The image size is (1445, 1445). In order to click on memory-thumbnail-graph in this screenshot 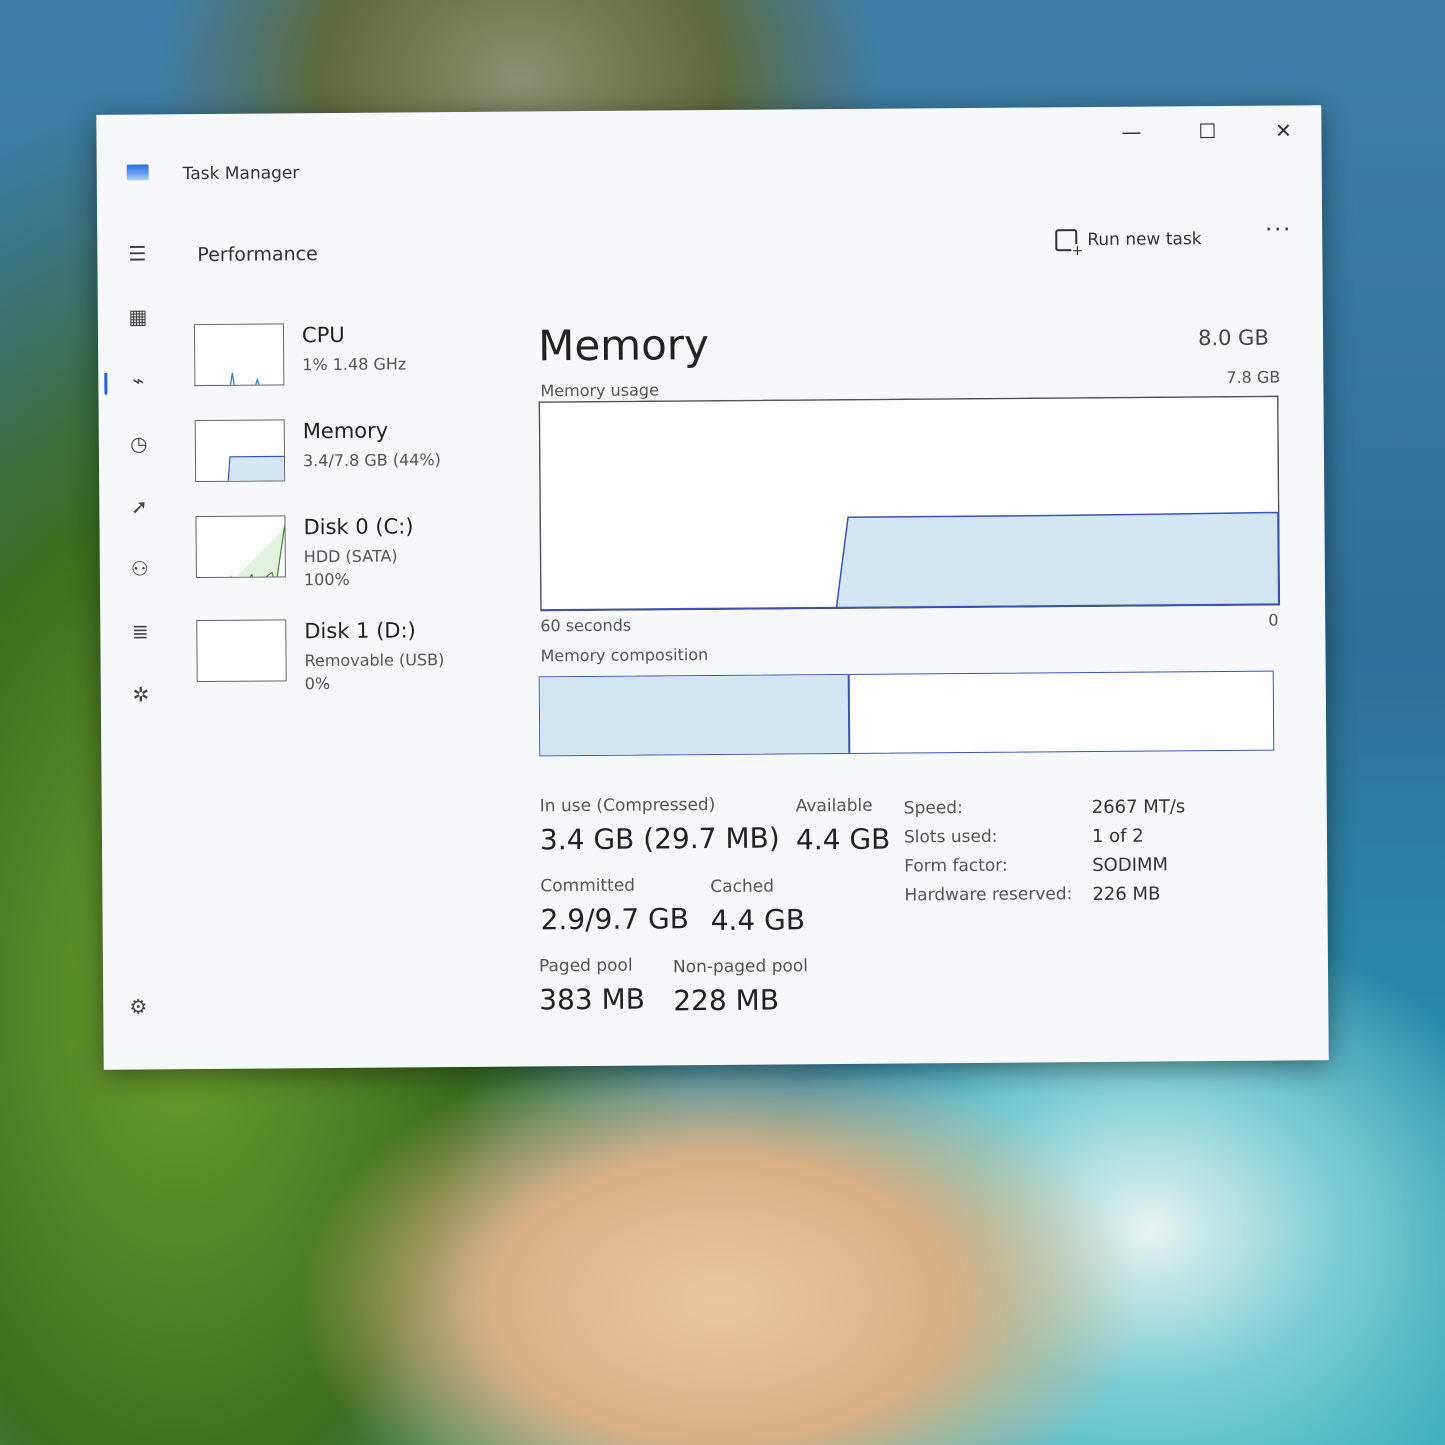, I will do `click(240, 451)`.